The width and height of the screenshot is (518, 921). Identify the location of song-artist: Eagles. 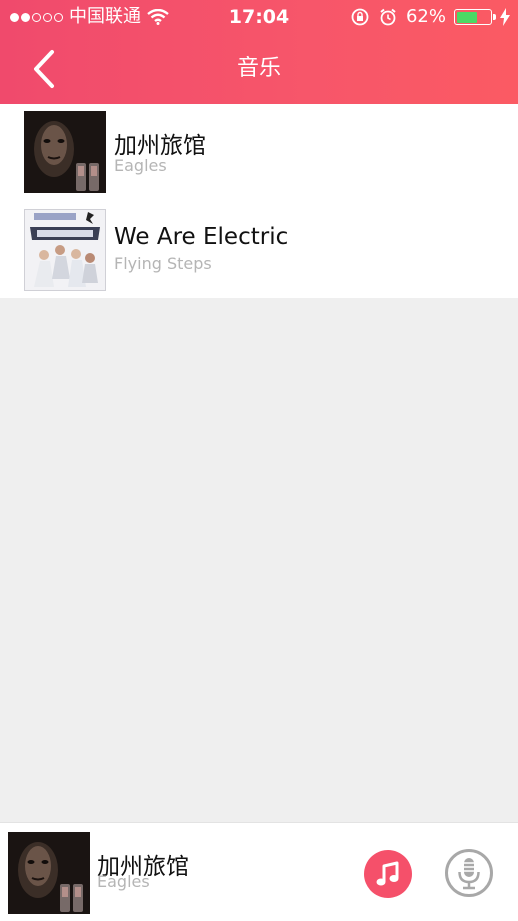
(140, 165).